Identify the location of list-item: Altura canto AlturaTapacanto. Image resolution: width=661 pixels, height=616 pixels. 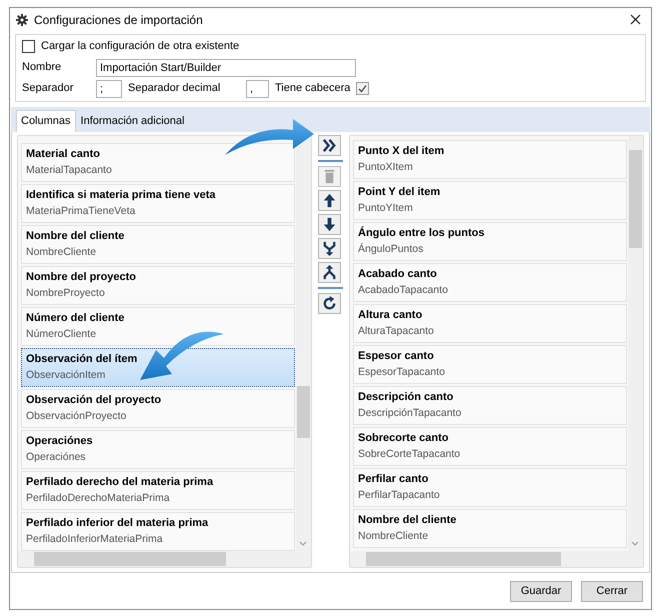
(490, 323).